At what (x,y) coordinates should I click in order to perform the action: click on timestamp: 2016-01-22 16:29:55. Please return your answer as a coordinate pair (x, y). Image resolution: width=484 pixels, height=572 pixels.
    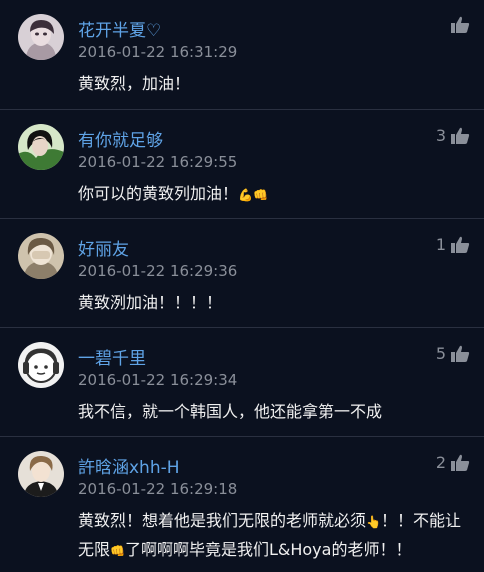
    Looking at the image, I should click on (158, 162).